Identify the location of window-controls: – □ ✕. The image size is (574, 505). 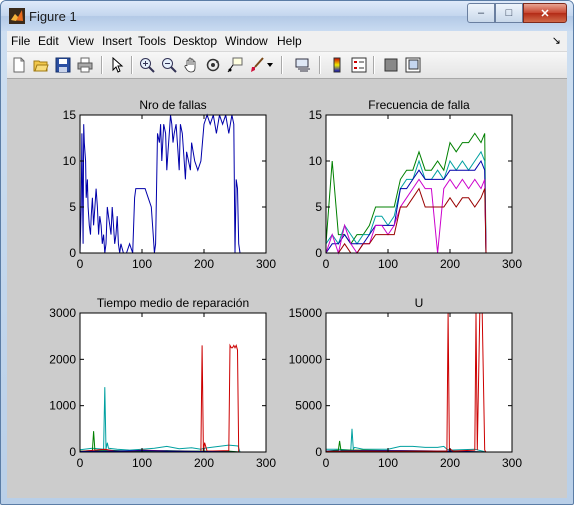
(517, 13).